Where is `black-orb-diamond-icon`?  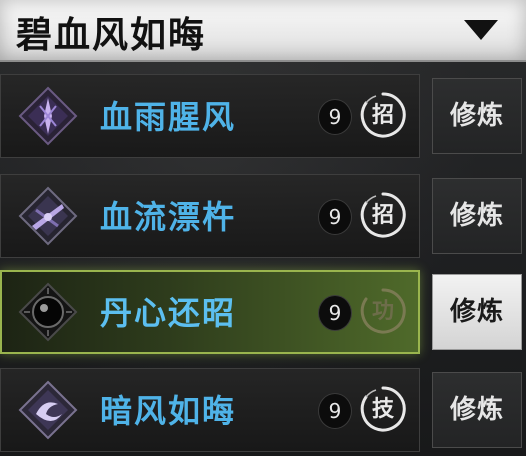
black-orb-diamond-icon is located at coordinates (48, 312).